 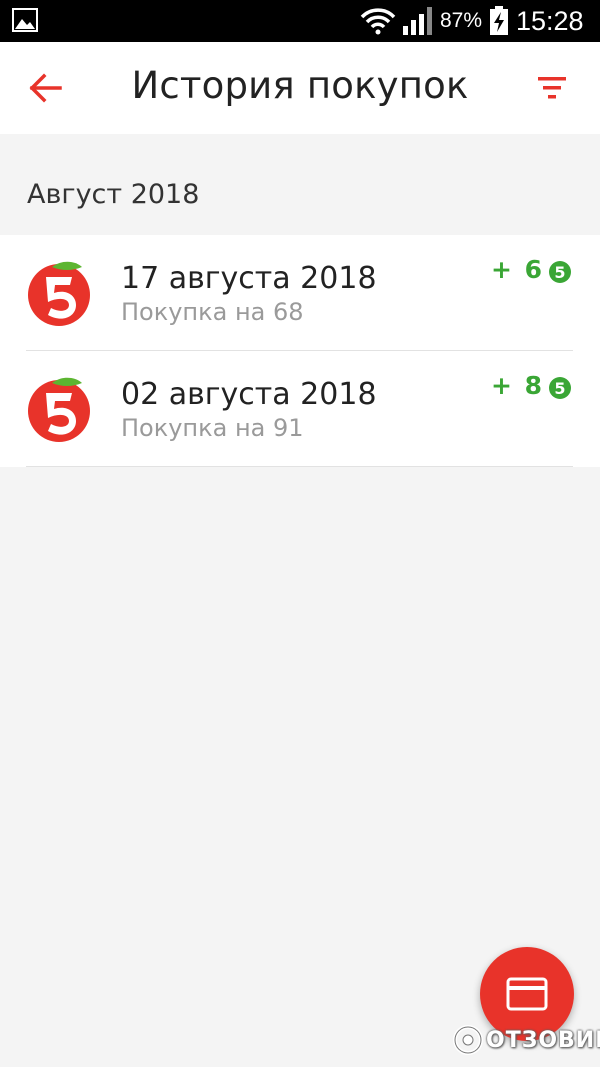 I want to click on clock: 15:28, so click(x=550, y=21).